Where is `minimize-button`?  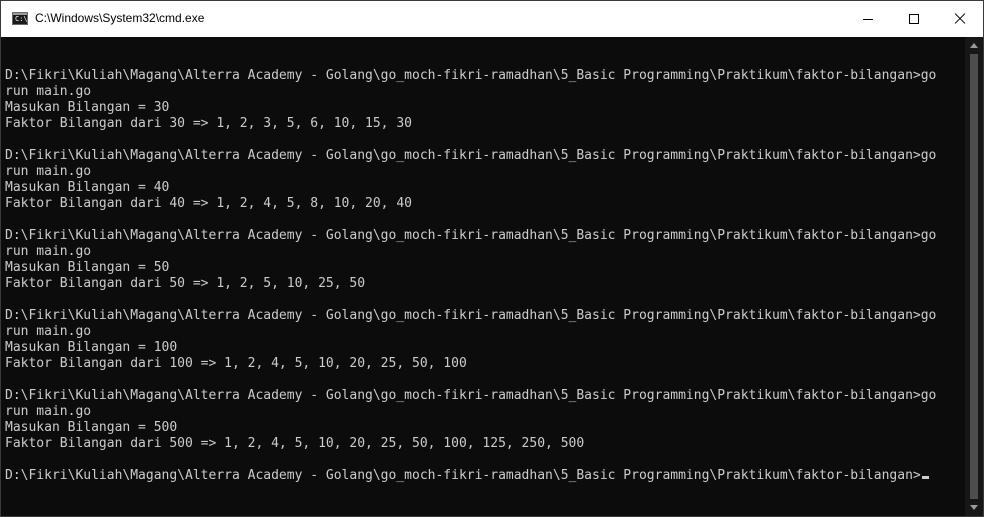 minimize-button is located at coordinates (868, 19).